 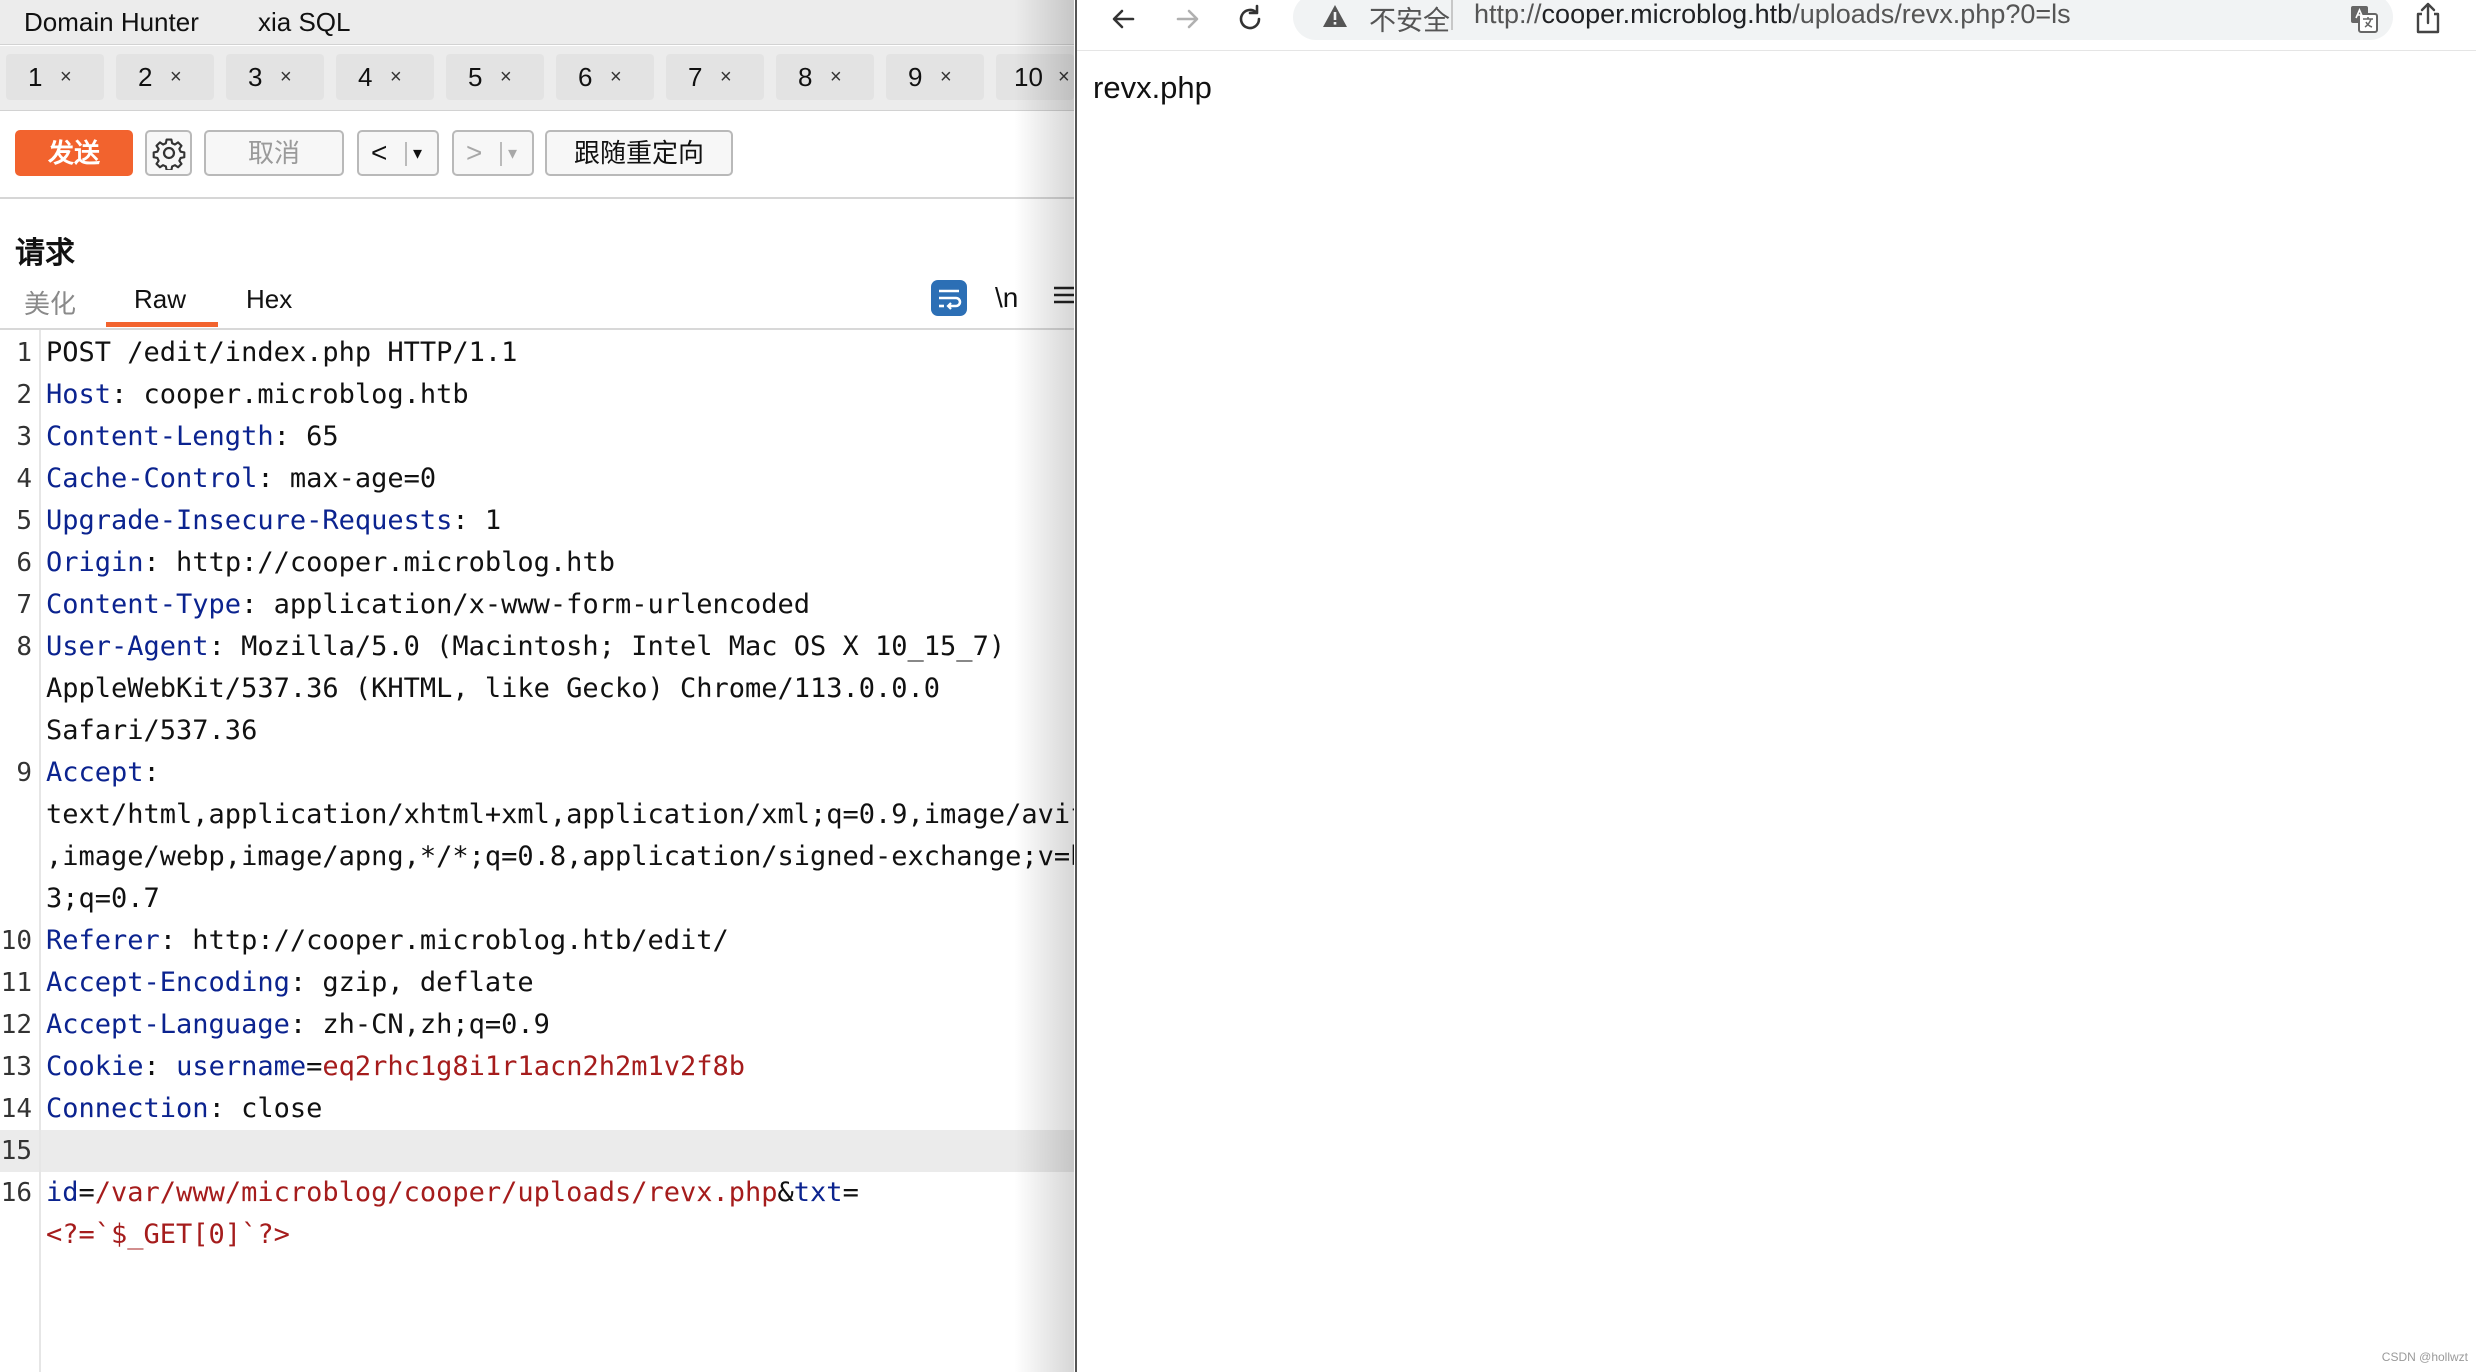 I want to click on watermark: CSDN @hollwzt, so click(x=2424, y=1357).